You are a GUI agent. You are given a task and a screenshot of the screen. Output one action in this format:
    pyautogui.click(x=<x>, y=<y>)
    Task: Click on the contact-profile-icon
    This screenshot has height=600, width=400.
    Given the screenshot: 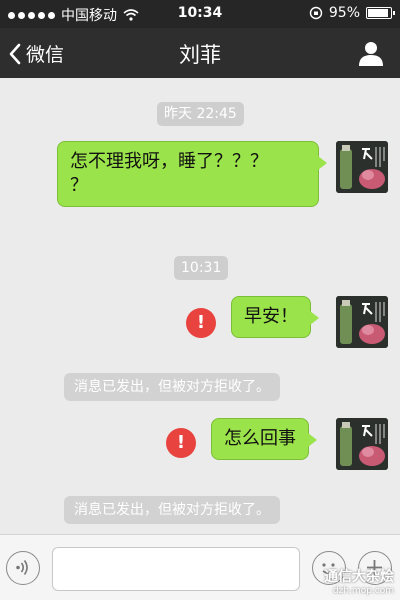 What is the action you would take?
    pyautogui.click(x=371, y=53)
    